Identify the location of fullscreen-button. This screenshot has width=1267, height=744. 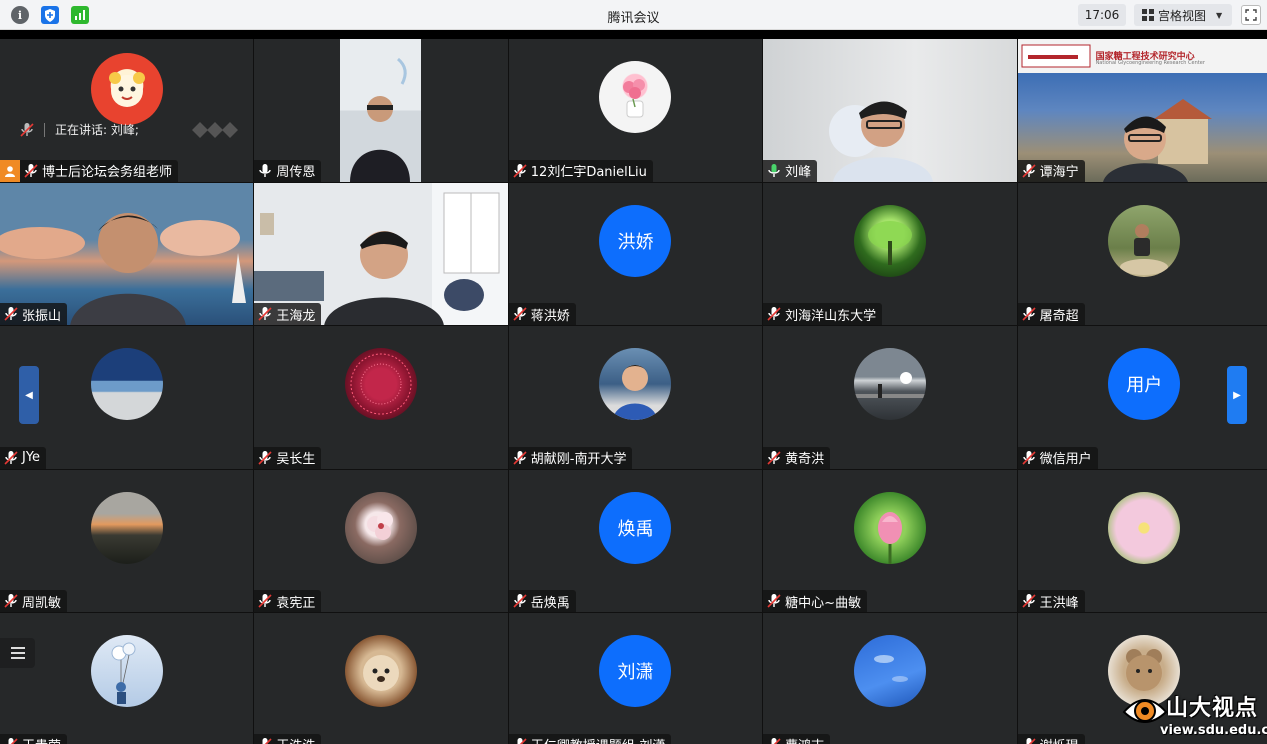
(1251, 15).